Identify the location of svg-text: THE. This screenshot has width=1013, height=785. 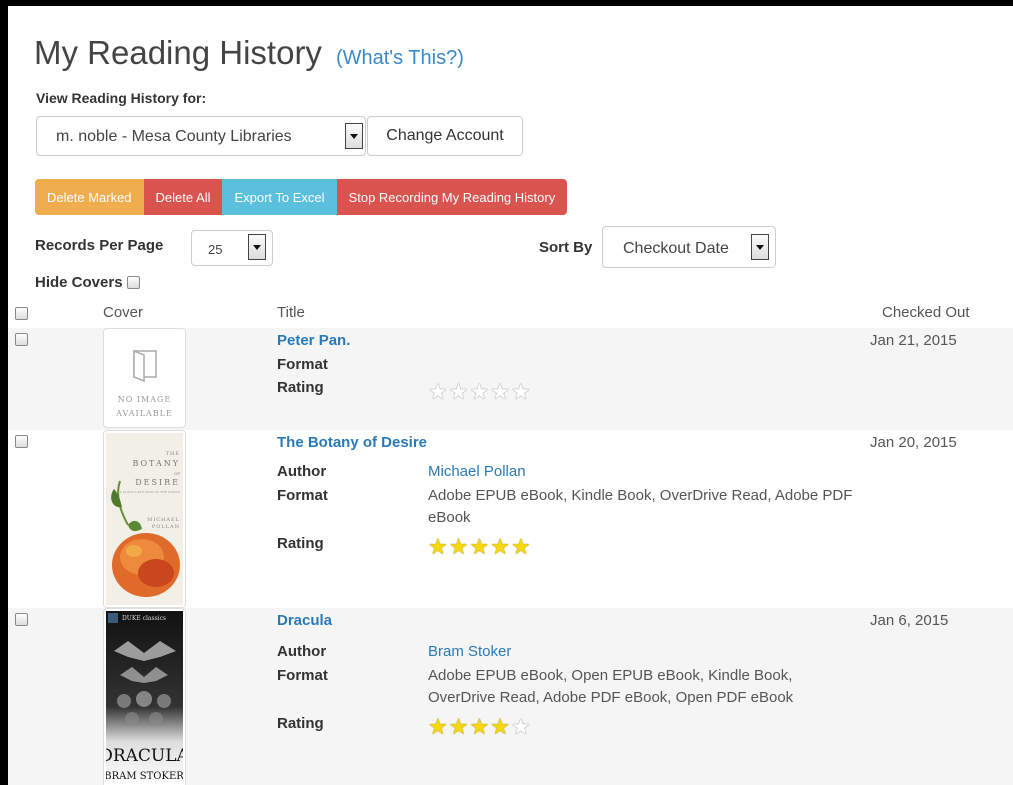
(173, 454).